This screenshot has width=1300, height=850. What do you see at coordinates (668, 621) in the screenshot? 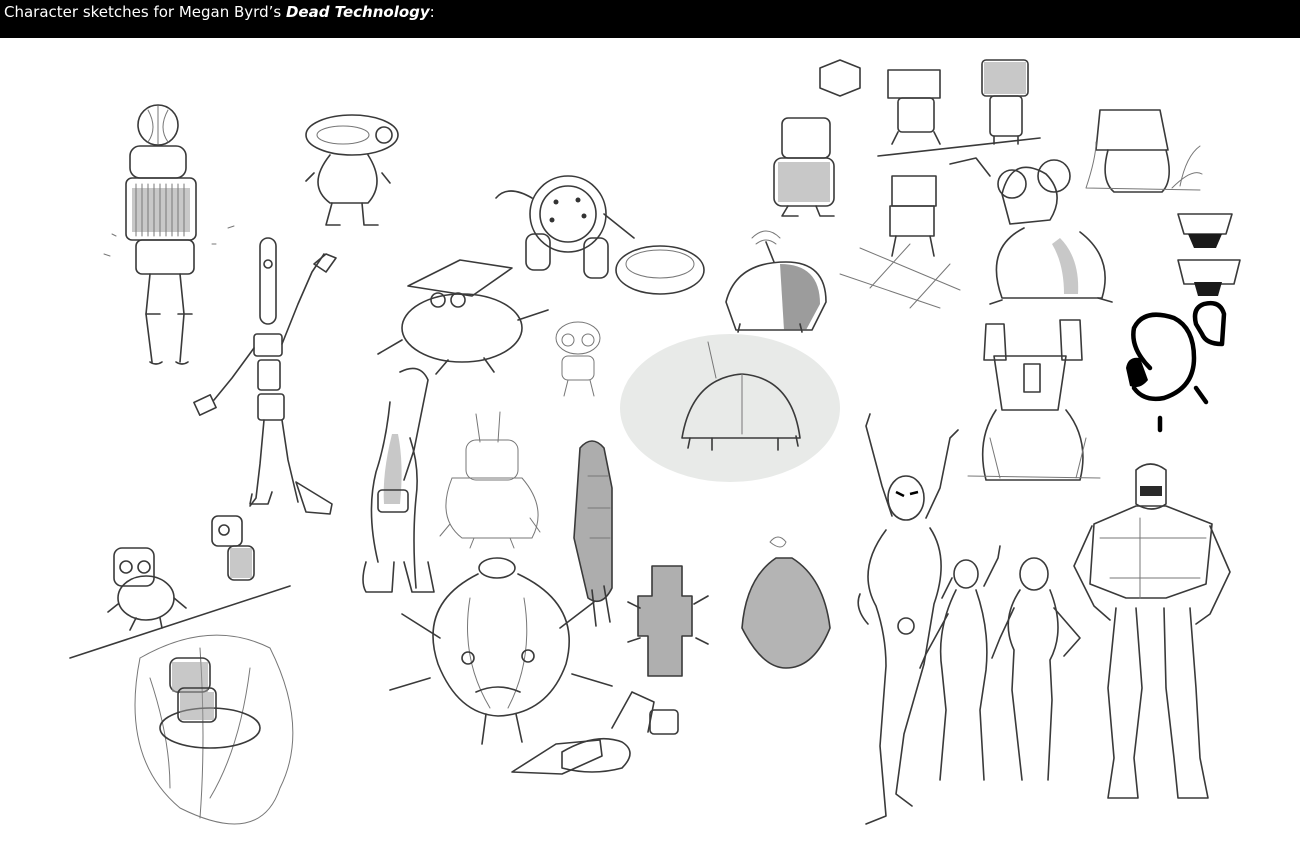
I see `sketch-spiky-tower-robot` at bounding box center [668, 621].